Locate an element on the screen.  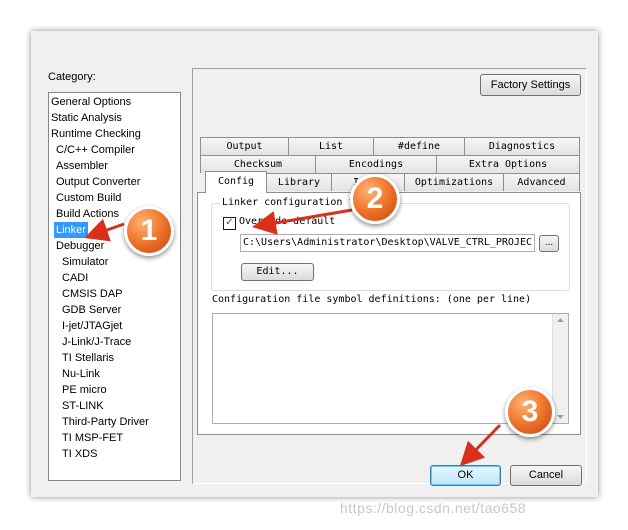
cancel-button: Cancel is located at coordinates (546, 475).